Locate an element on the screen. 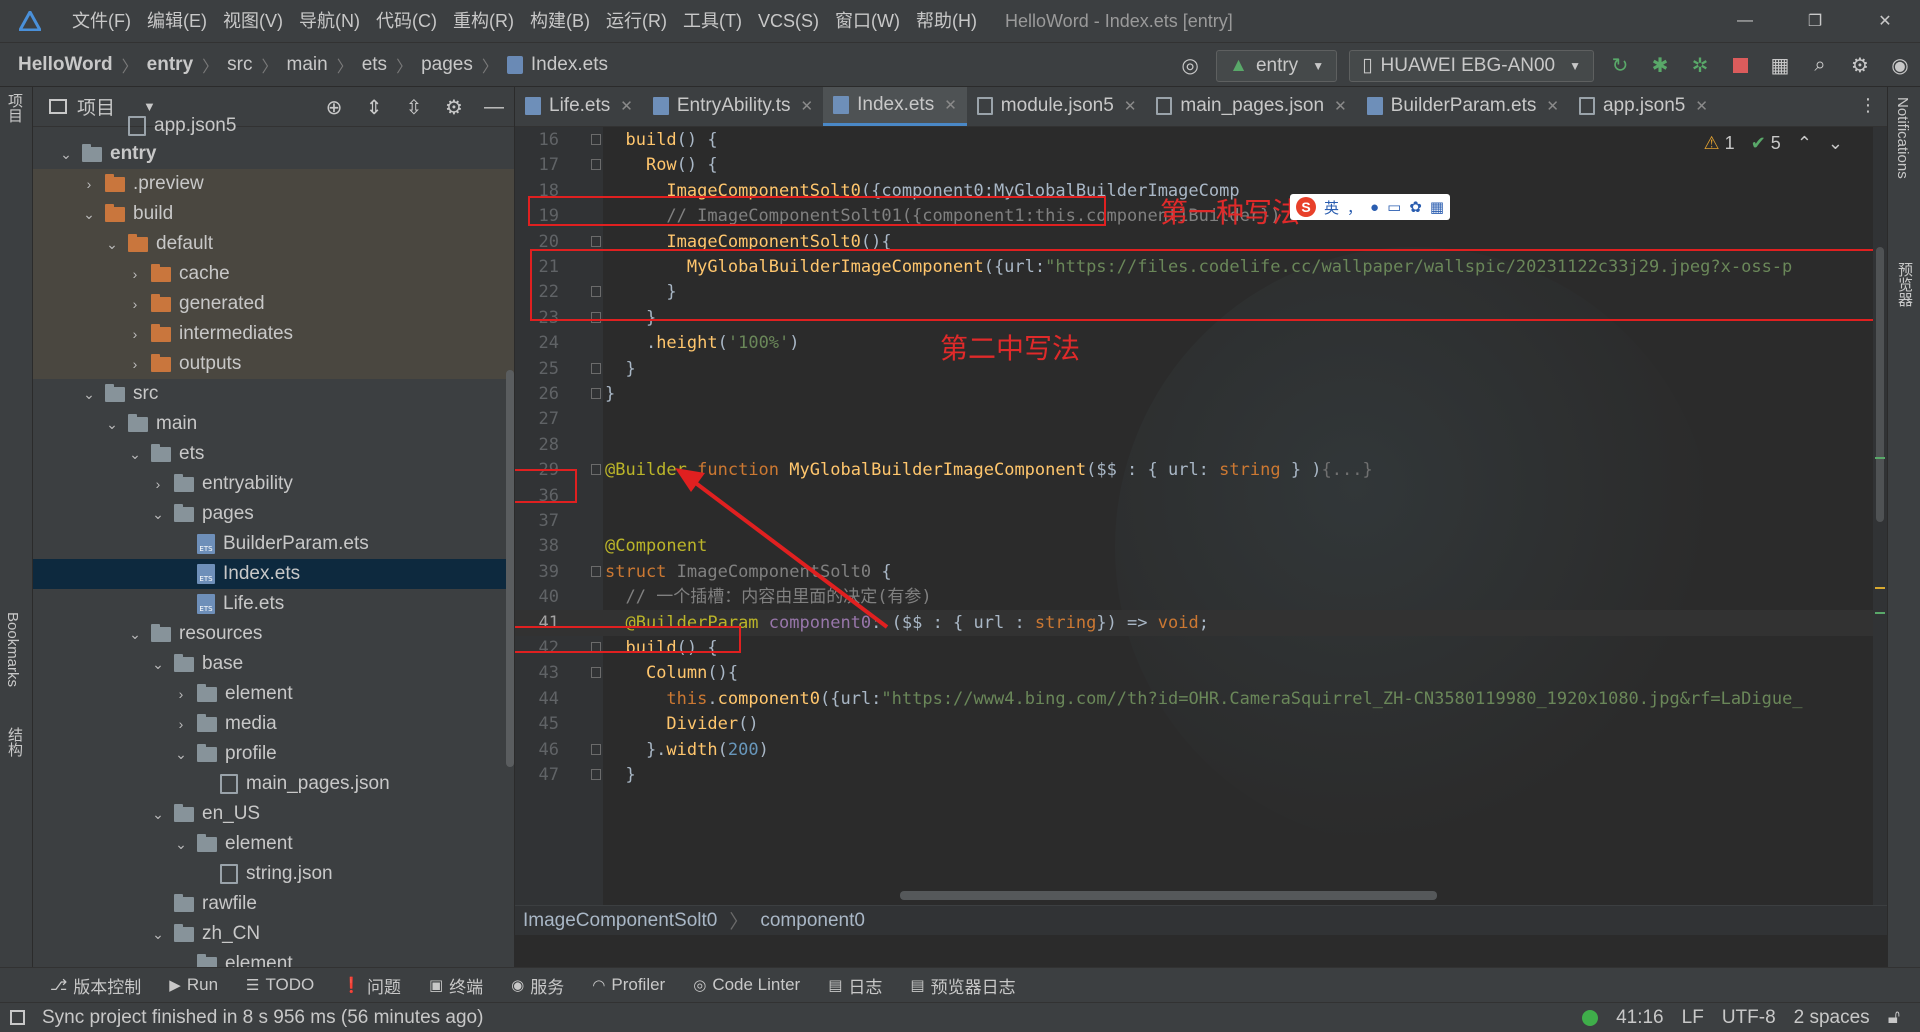  project-tool-button: 项目 is located at coordinates (14, 108).